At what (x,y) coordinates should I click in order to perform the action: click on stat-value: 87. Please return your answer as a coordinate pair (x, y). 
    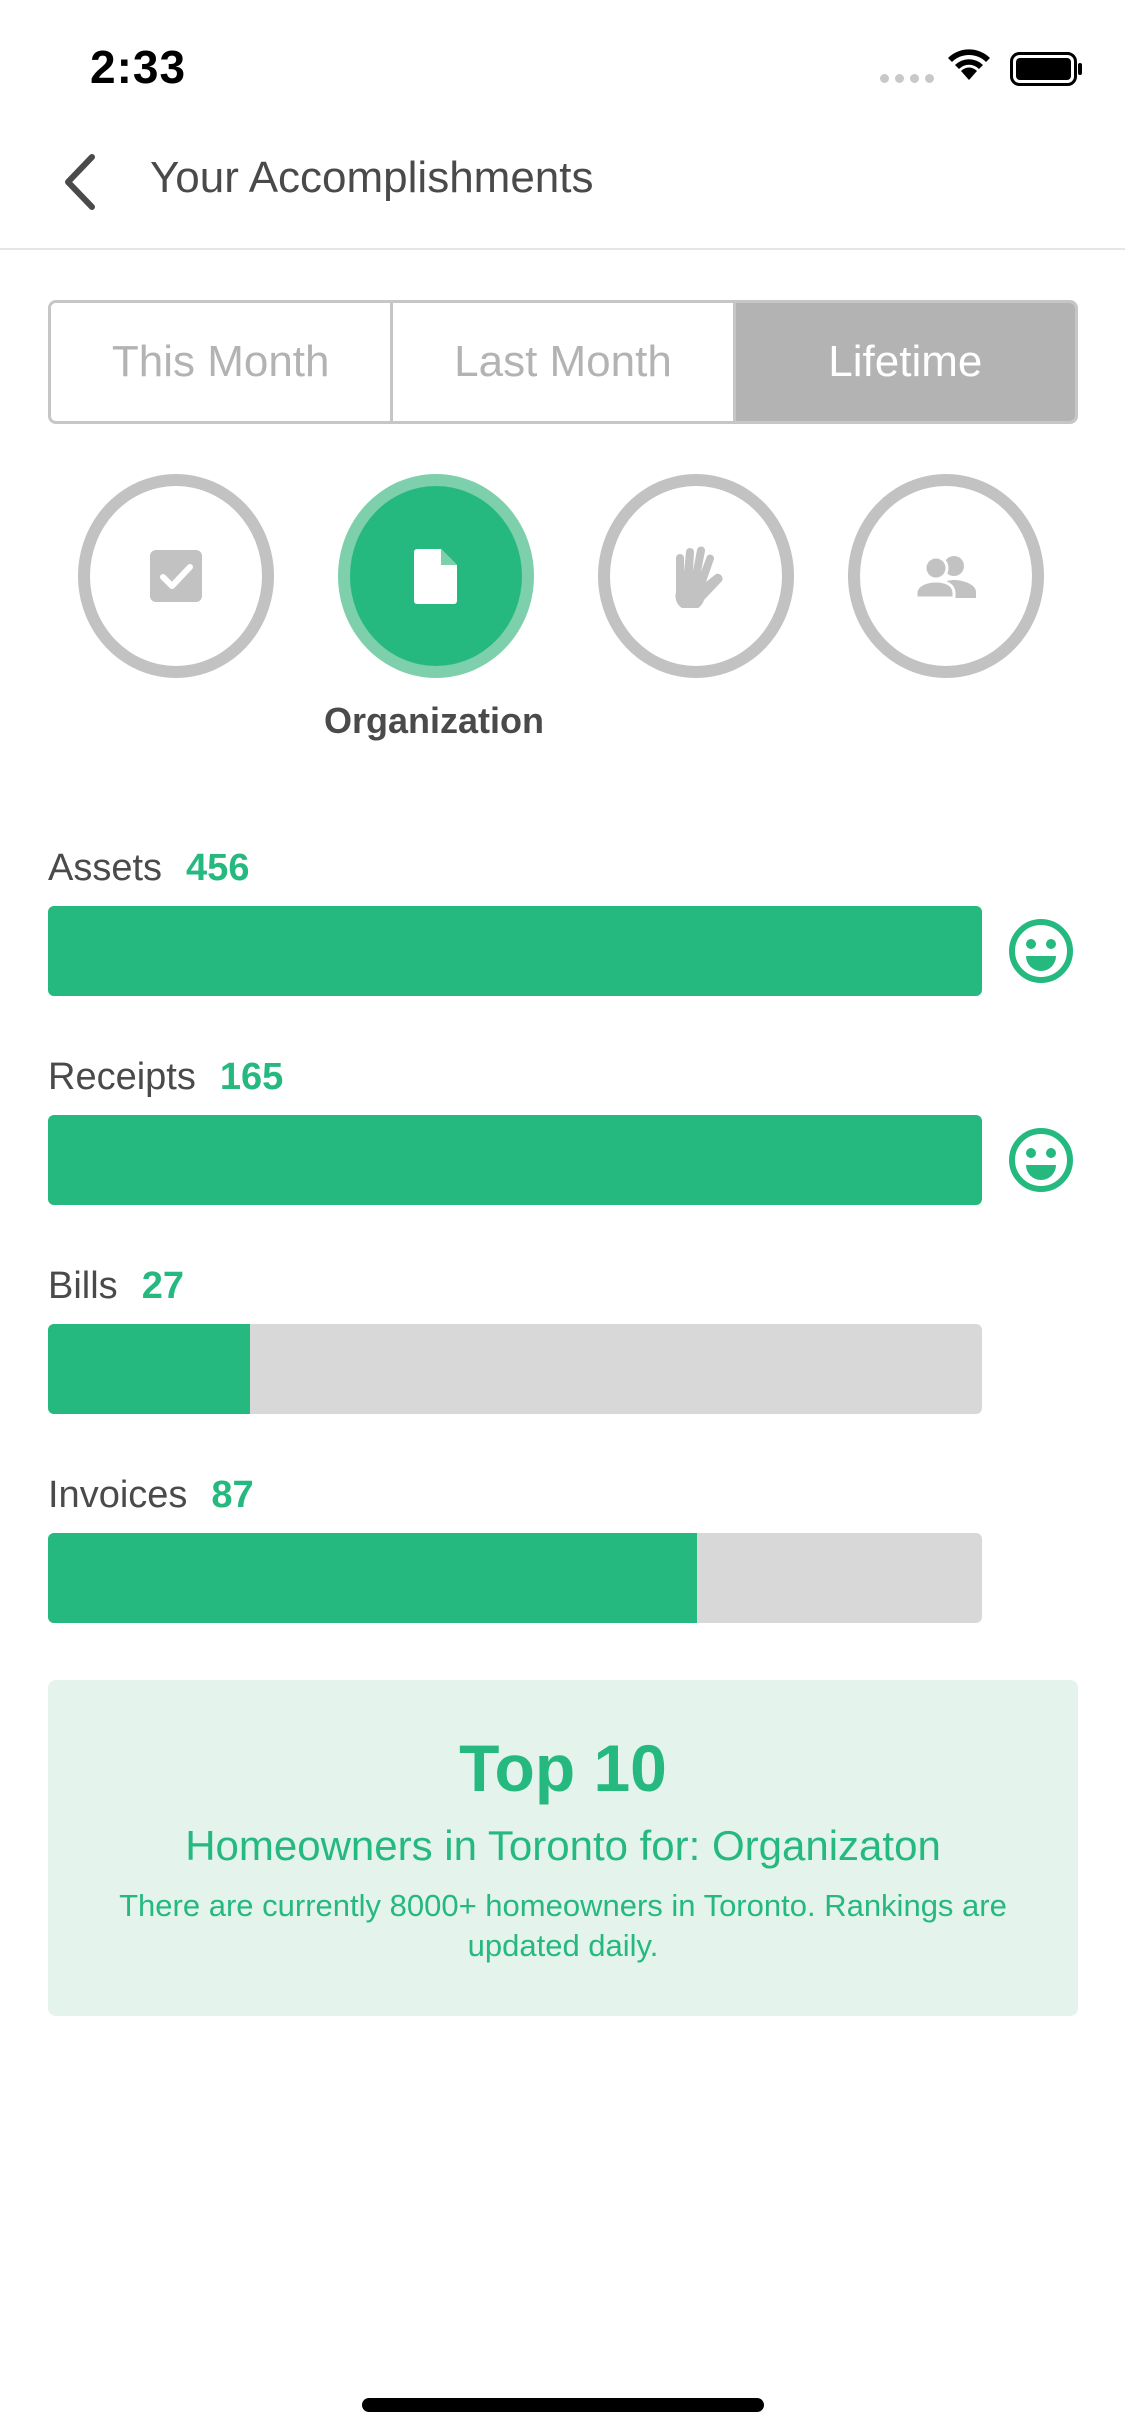
    Looking at the image, I should click on (232, 1494).